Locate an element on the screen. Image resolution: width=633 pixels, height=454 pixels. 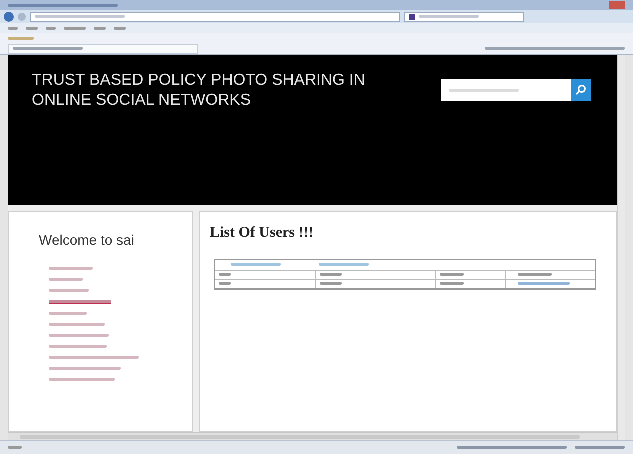
search-icon is located at coordinates (581, 90).